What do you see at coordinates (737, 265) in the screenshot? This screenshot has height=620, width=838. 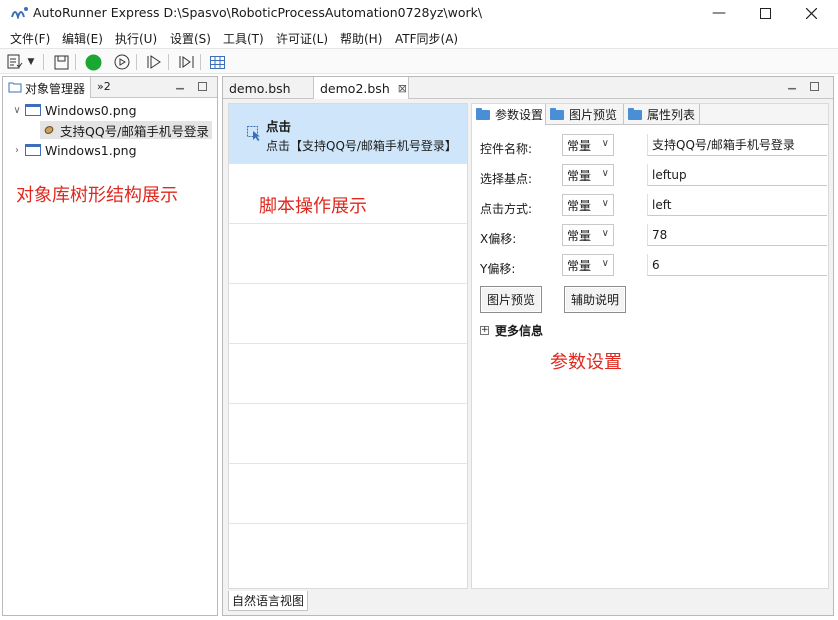 I see `param-value-y-offset: 6` at bounding box center [737, 265].